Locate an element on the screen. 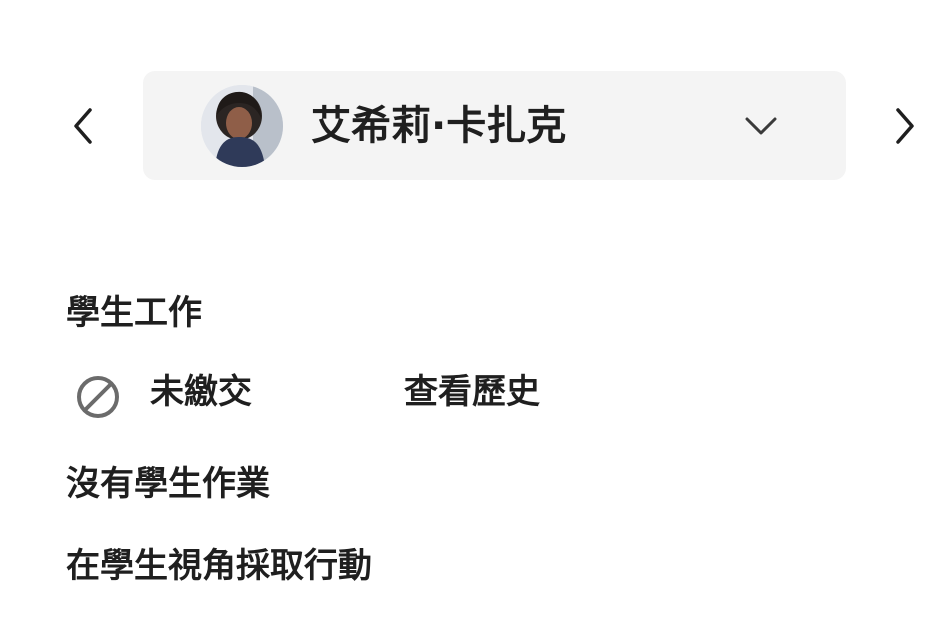 The image size is (946, 617). student-work-heading: 學生工作 is located at coordinates (134, 313).